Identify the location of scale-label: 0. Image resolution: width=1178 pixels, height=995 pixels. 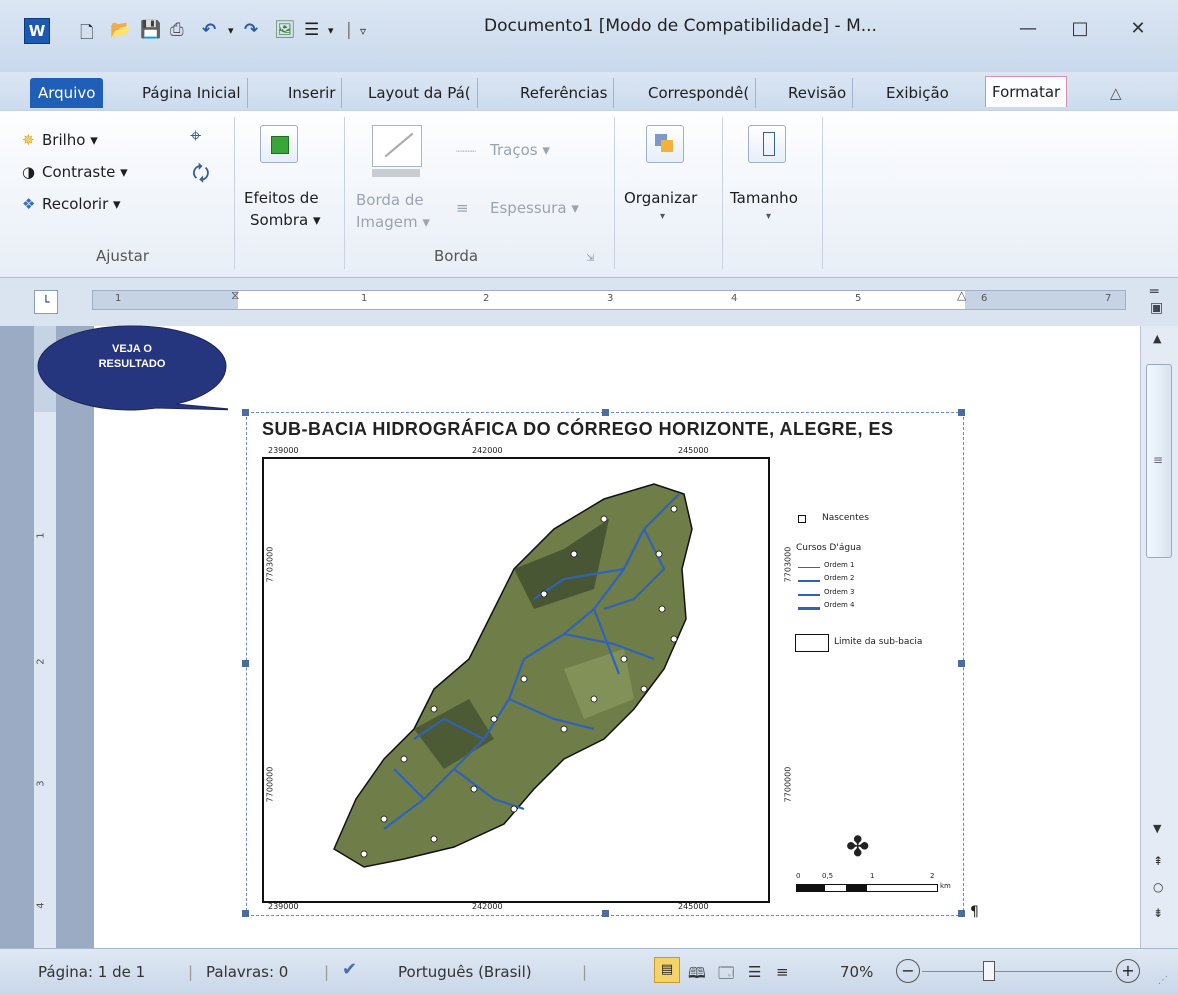
(798, 876).